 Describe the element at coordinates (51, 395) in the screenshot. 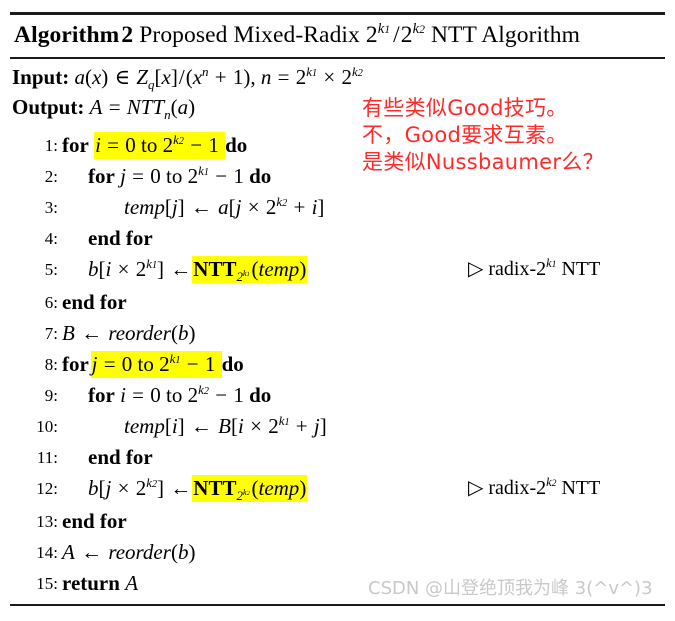

I see `line-number: 9:` at that location.